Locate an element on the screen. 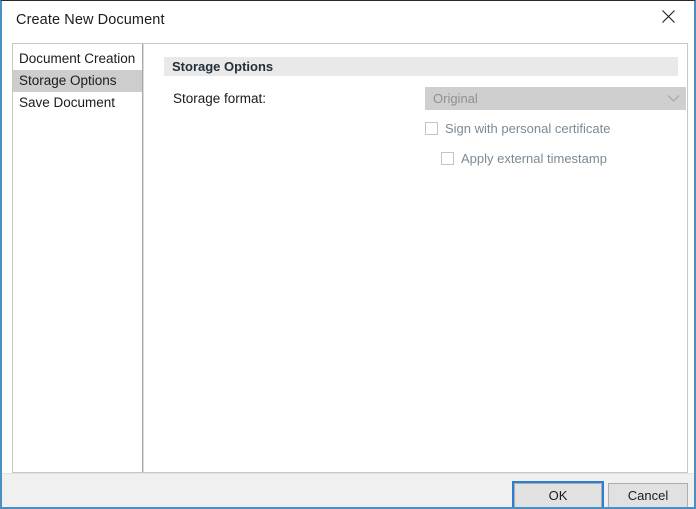 The width and height of the screenshot is (696, 509). chevron-down-icon-glyph is located at coordinates (673, 98).